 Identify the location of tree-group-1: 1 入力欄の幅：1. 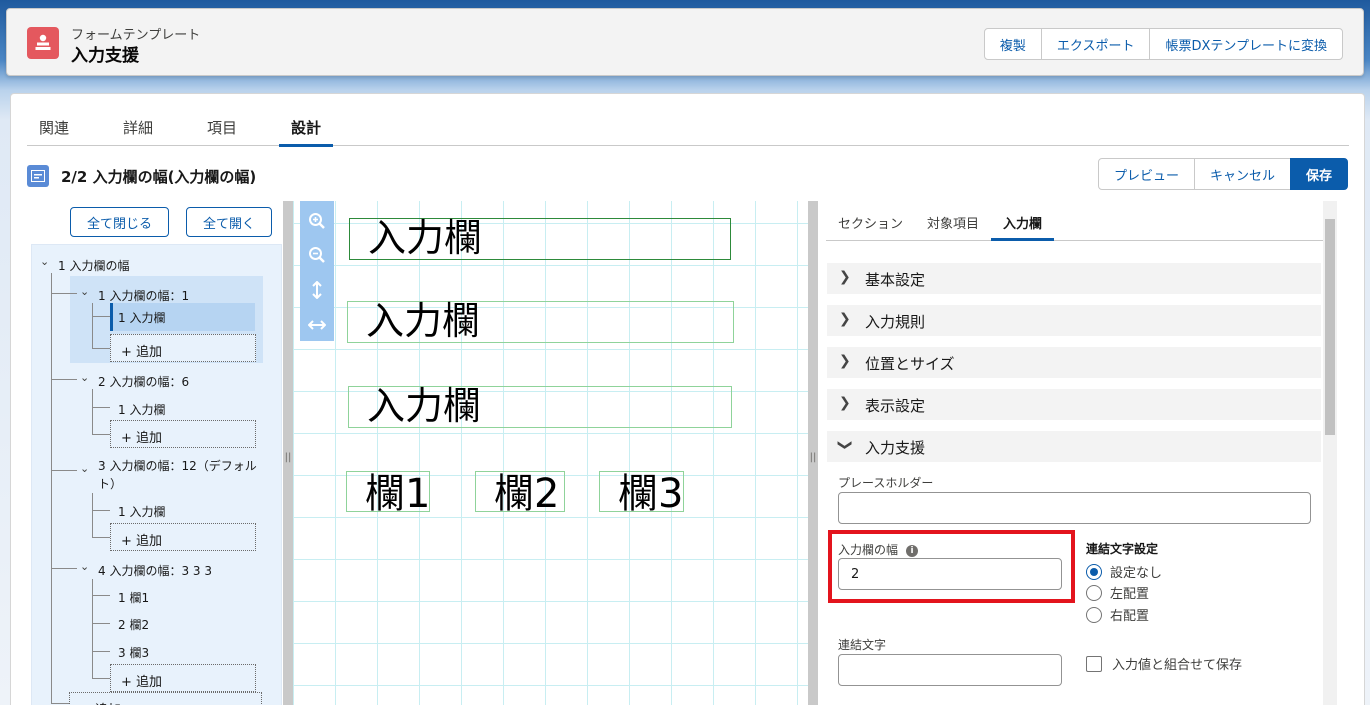
(143, 295).